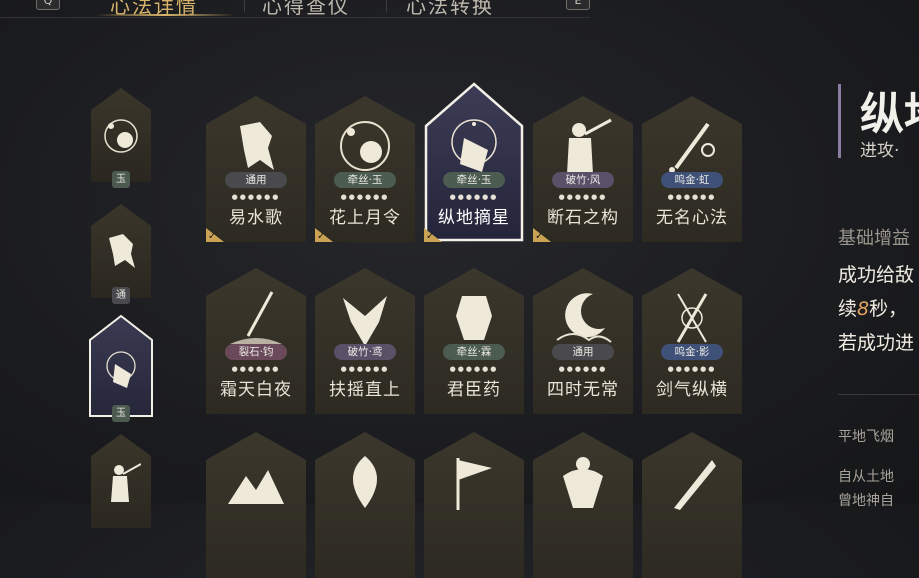  I want to click on tab-divider, so click(295, 17).